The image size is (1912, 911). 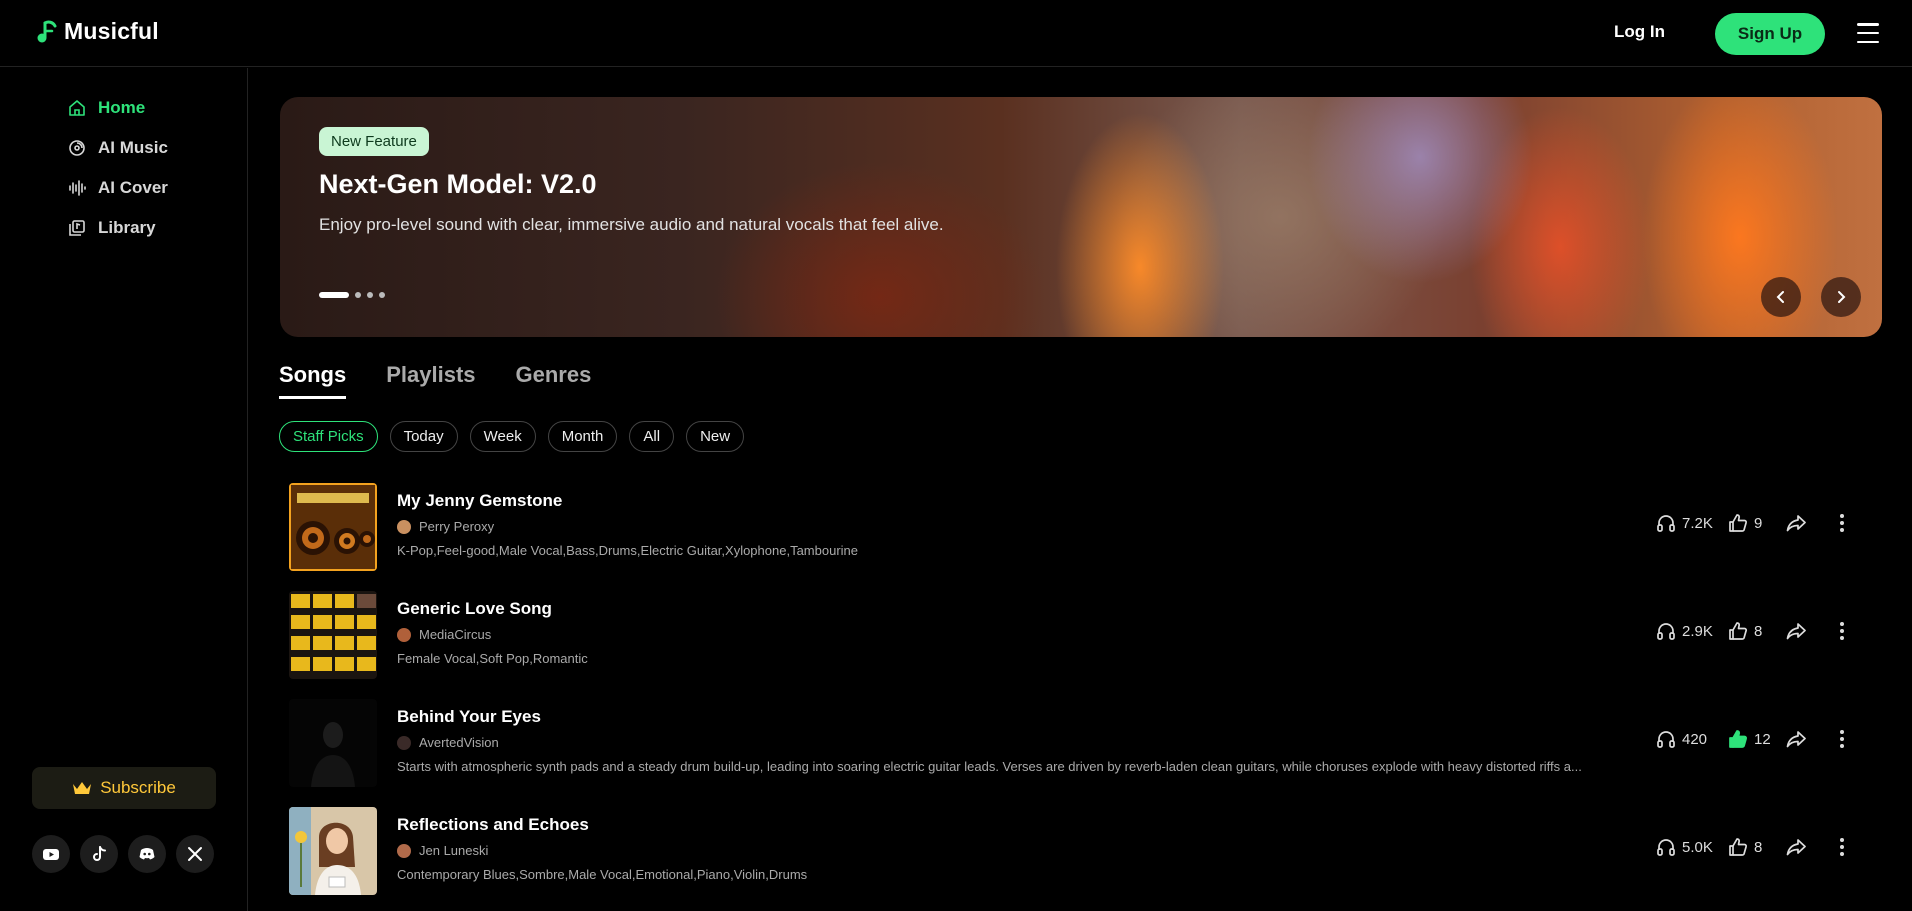 What do you see at coordinates (1738, 739) in the screenshot?
I see `thumbs-up-filled-icon` at bounding box center [1738, 739].